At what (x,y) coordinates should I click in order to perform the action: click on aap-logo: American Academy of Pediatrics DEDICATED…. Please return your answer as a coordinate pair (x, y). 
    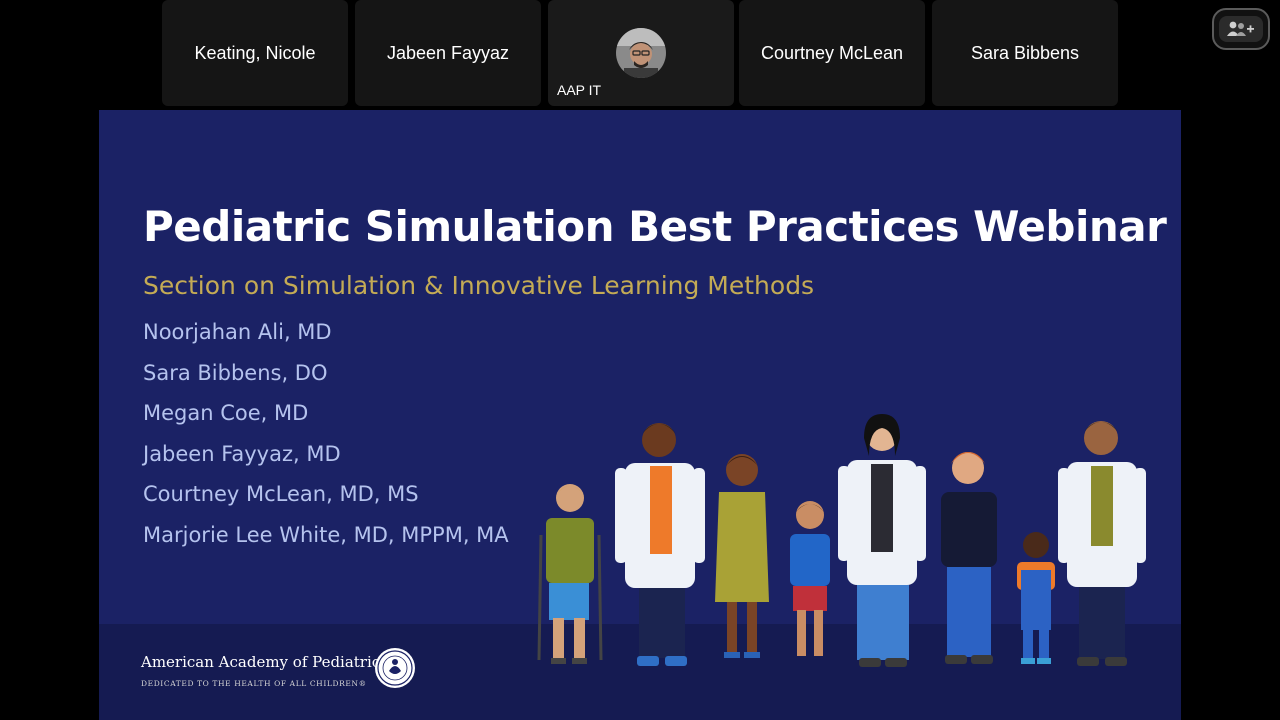
    Looking at the image, I should click on (267, 670).